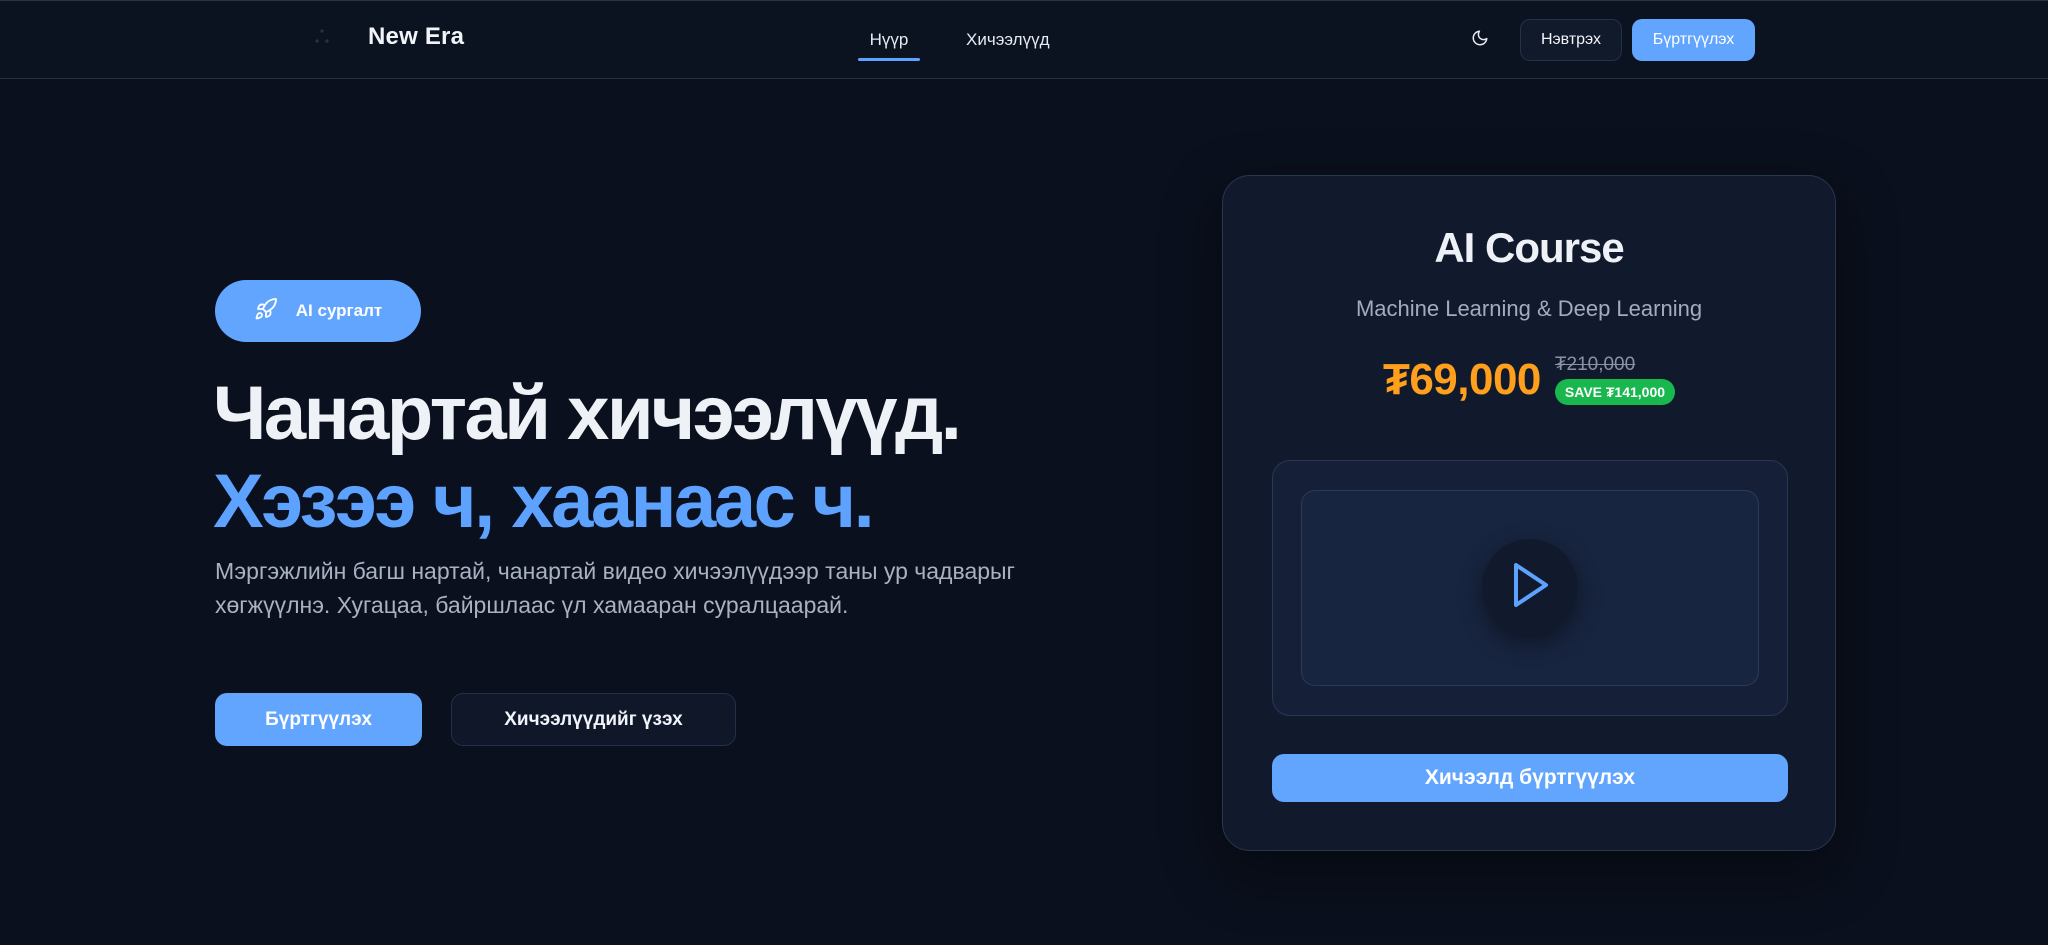 The width and height of the screenshot is (2048, 945). What do you see at coordinates (416, 36) in the screenshot?
I see `brand-name: New Era` at bounding box center [416, 36].